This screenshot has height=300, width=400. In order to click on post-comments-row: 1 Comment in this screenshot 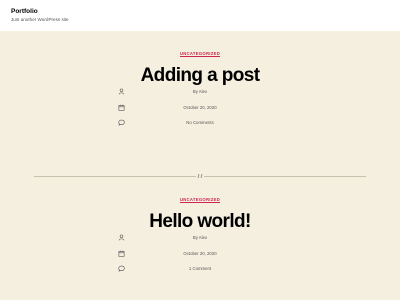, I will do `click(200, 269)`.